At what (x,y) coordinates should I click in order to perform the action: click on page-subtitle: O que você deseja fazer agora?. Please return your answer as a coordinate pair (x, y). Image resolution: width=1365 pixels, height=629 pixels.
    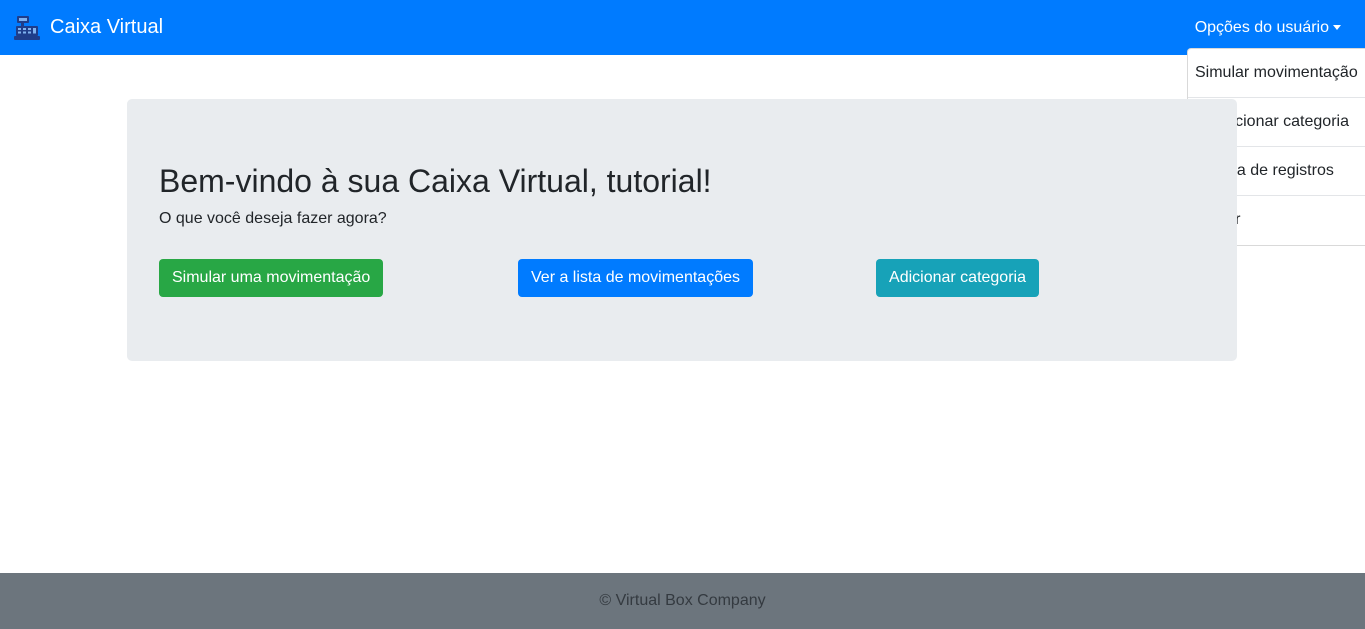
    Looking at the image, I should click on (273, 218).